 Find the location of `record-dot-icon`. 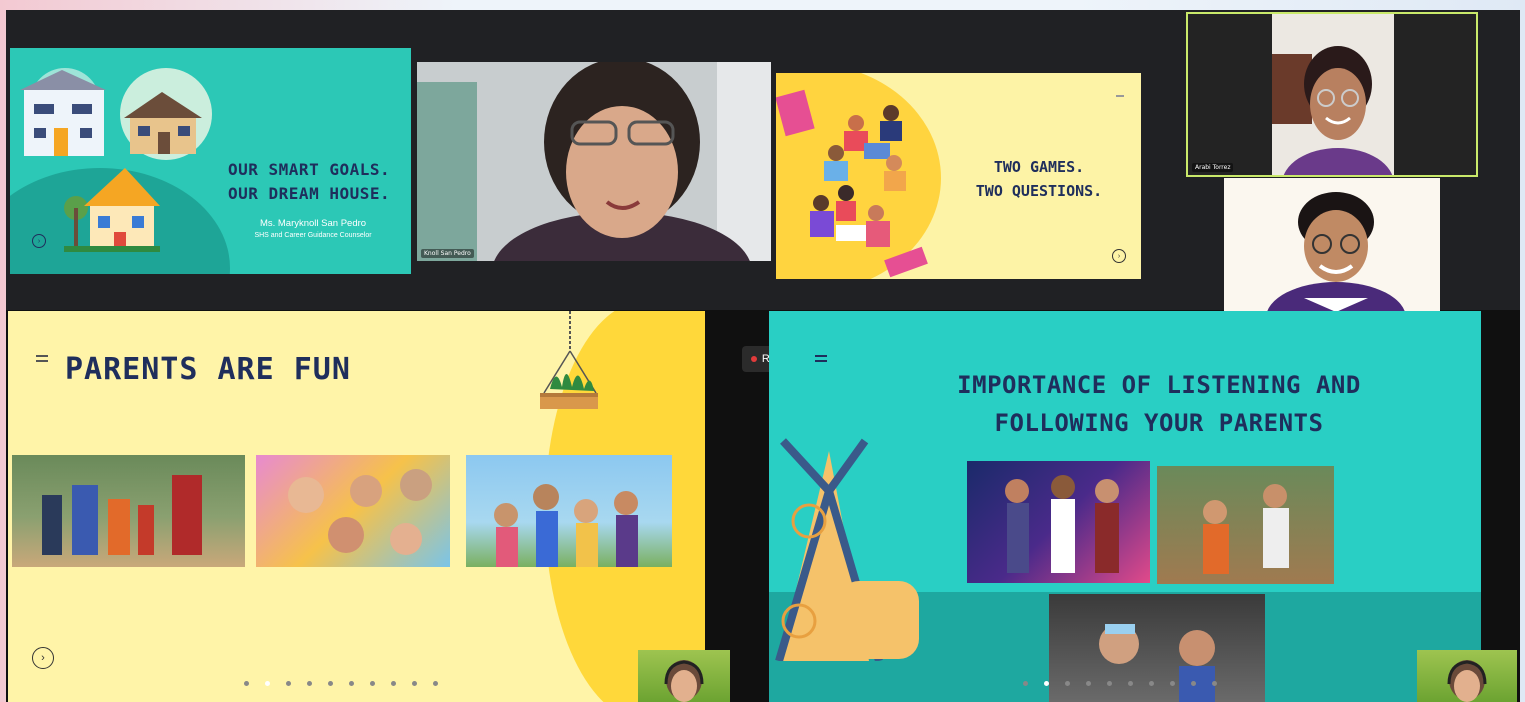

record-dot-icon is located at coordinates (753, 359).